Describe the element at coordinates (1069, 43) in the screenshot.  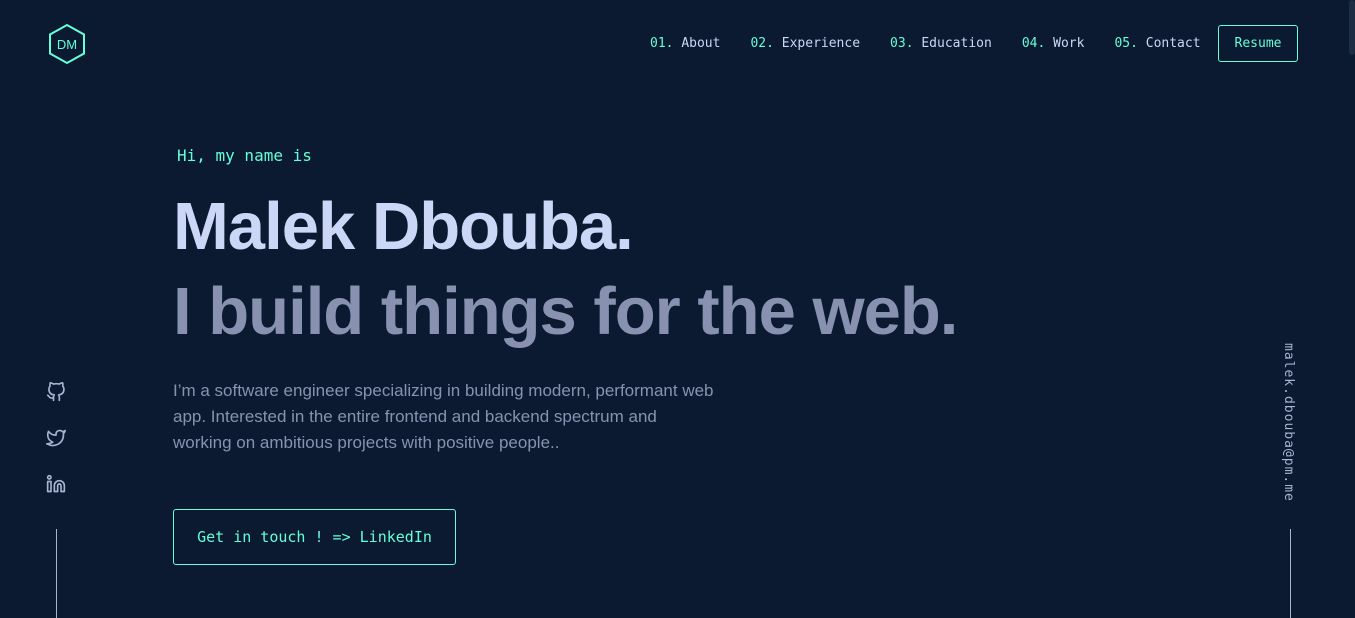
I see `nav-label: Work` at that location.